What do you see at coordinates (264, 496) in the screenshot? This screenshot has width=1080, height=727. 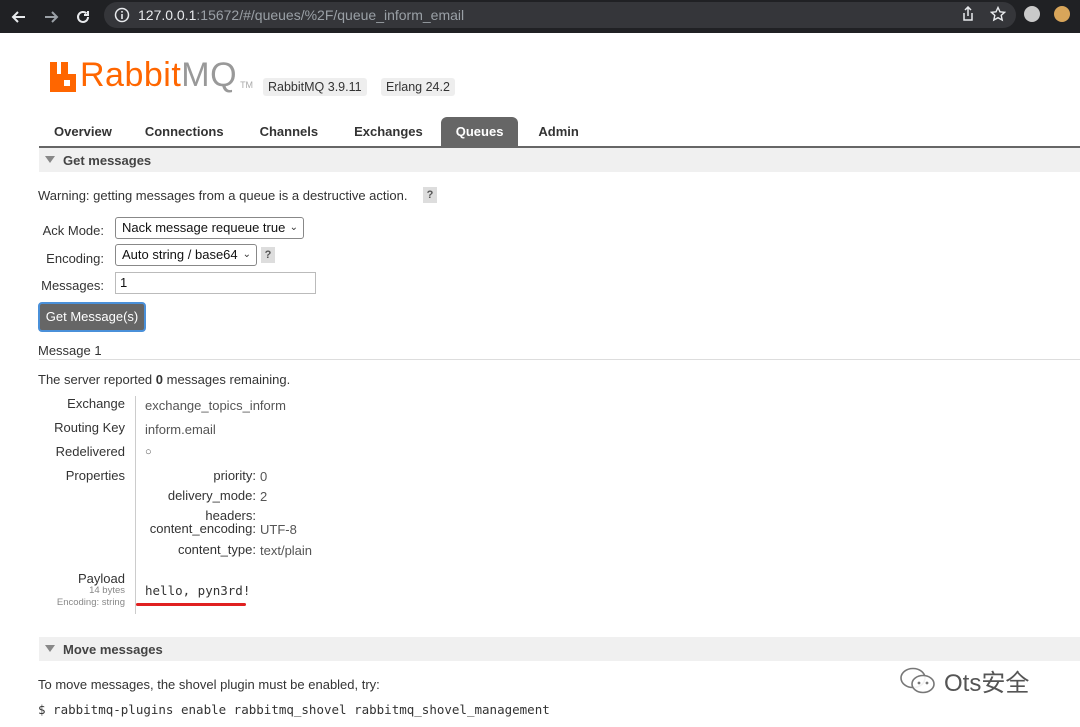 I see `property-value-delivery-mode: 2` at bounding box center [264, 496].